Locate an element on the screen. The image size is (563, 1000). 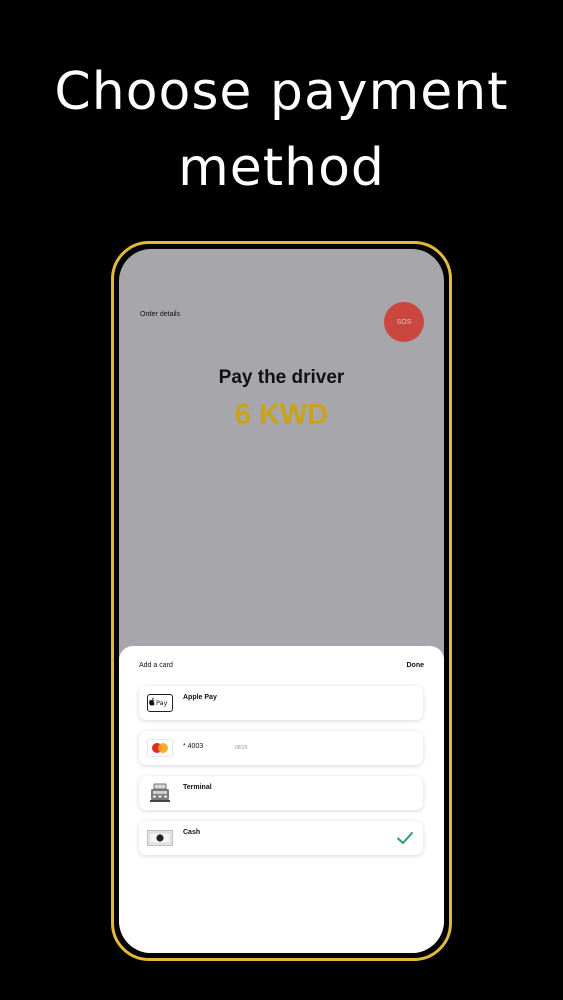
headline-line-2: method is located at coordinates (281, 168).